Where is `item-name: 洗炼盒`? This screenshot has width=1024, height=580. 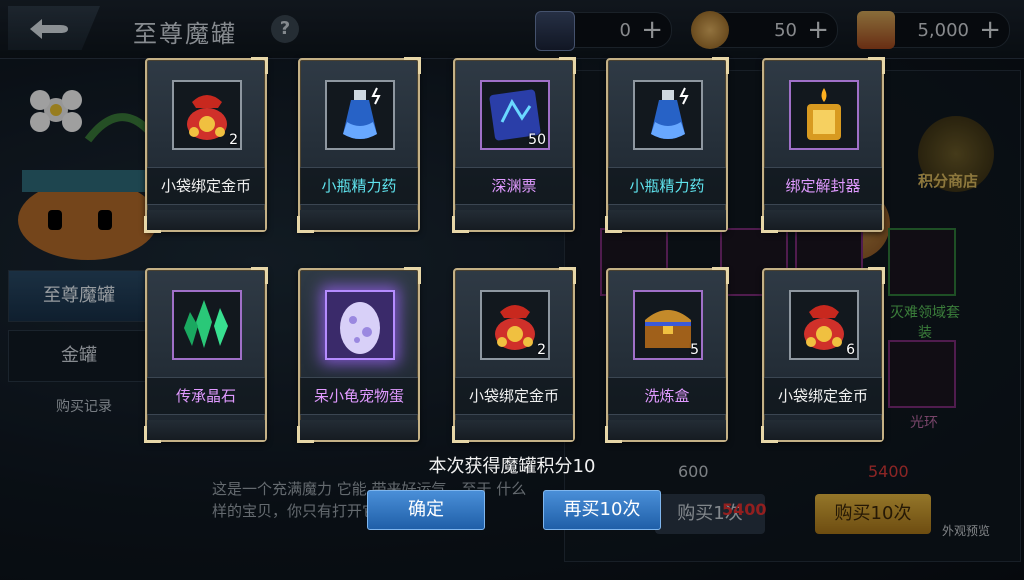 item-name: 洗炼盒 is located at coordinates (667, 396).